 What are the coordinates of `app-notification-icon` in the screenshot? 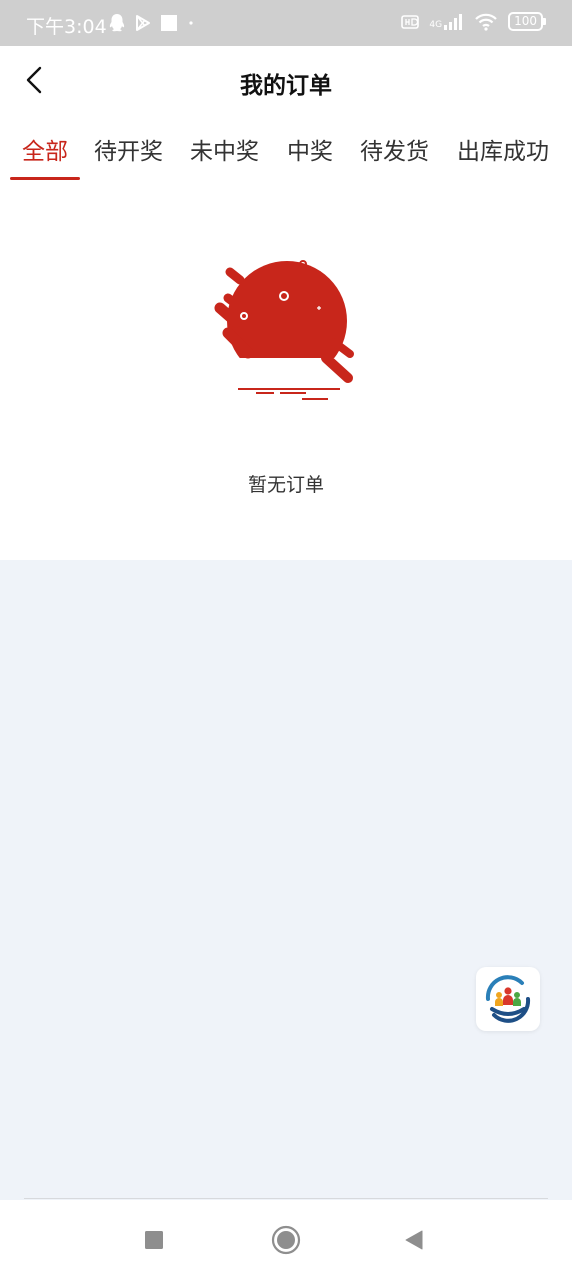 It's located at (169, 23).